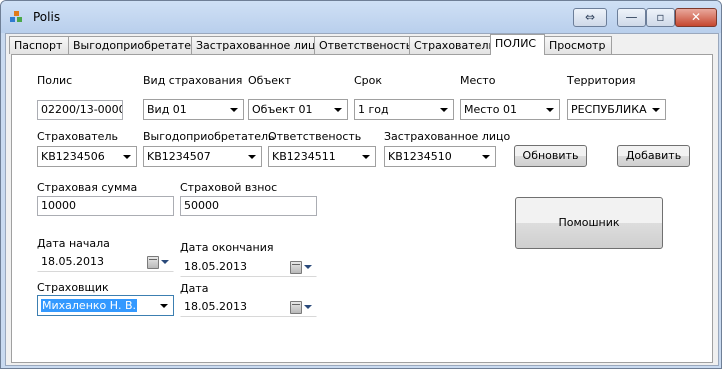 The image size is (722, 369). What do you see at coordinates (248, 206) in the screenshot?
I see `premium-input: 50000` at bounding box center [248, 206].